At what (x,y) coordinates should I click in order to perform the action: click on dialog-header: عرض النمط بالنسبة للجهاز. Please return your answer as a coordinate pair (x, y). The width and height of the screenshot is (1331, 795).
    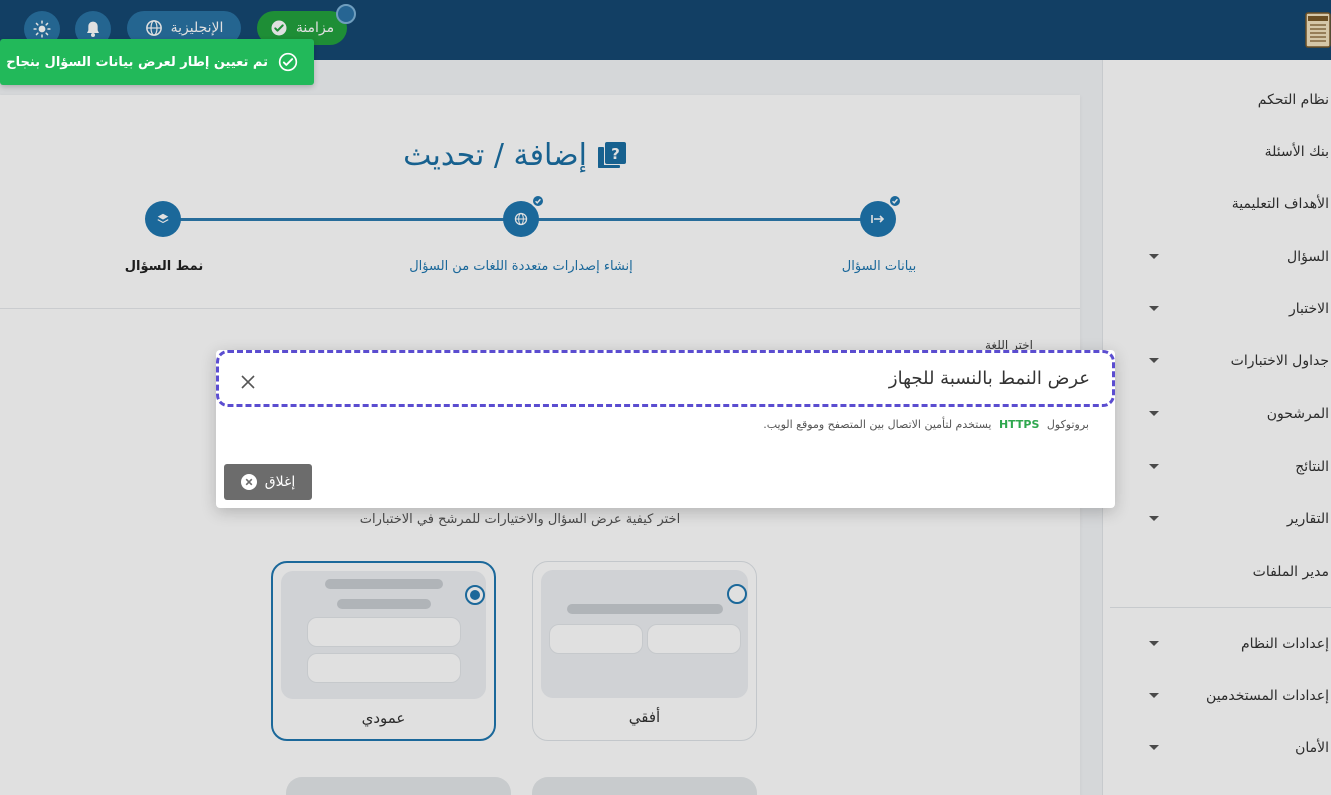
    Looking at the image, I should click on (665, 378).